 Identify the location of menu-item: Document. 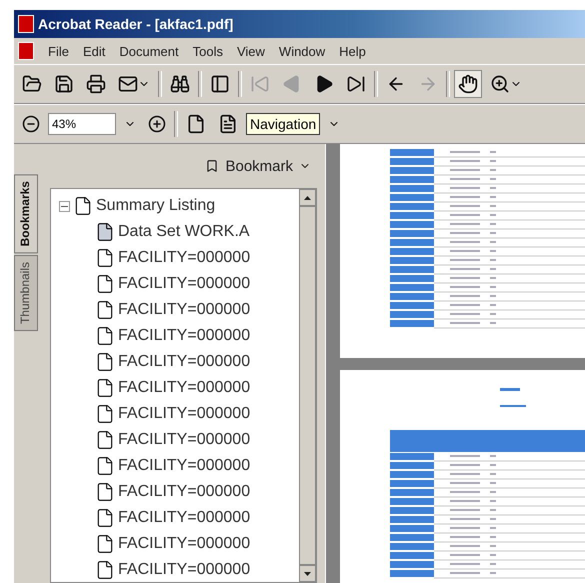
(149, 51).